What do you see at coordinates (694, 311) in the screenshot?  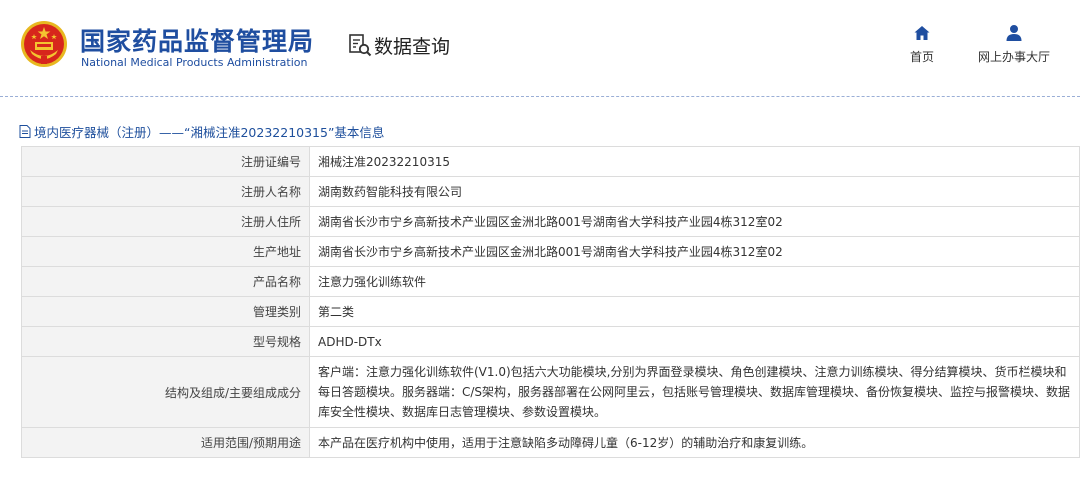 I see `field-value: 第二类` at bounding box center [694, 311].